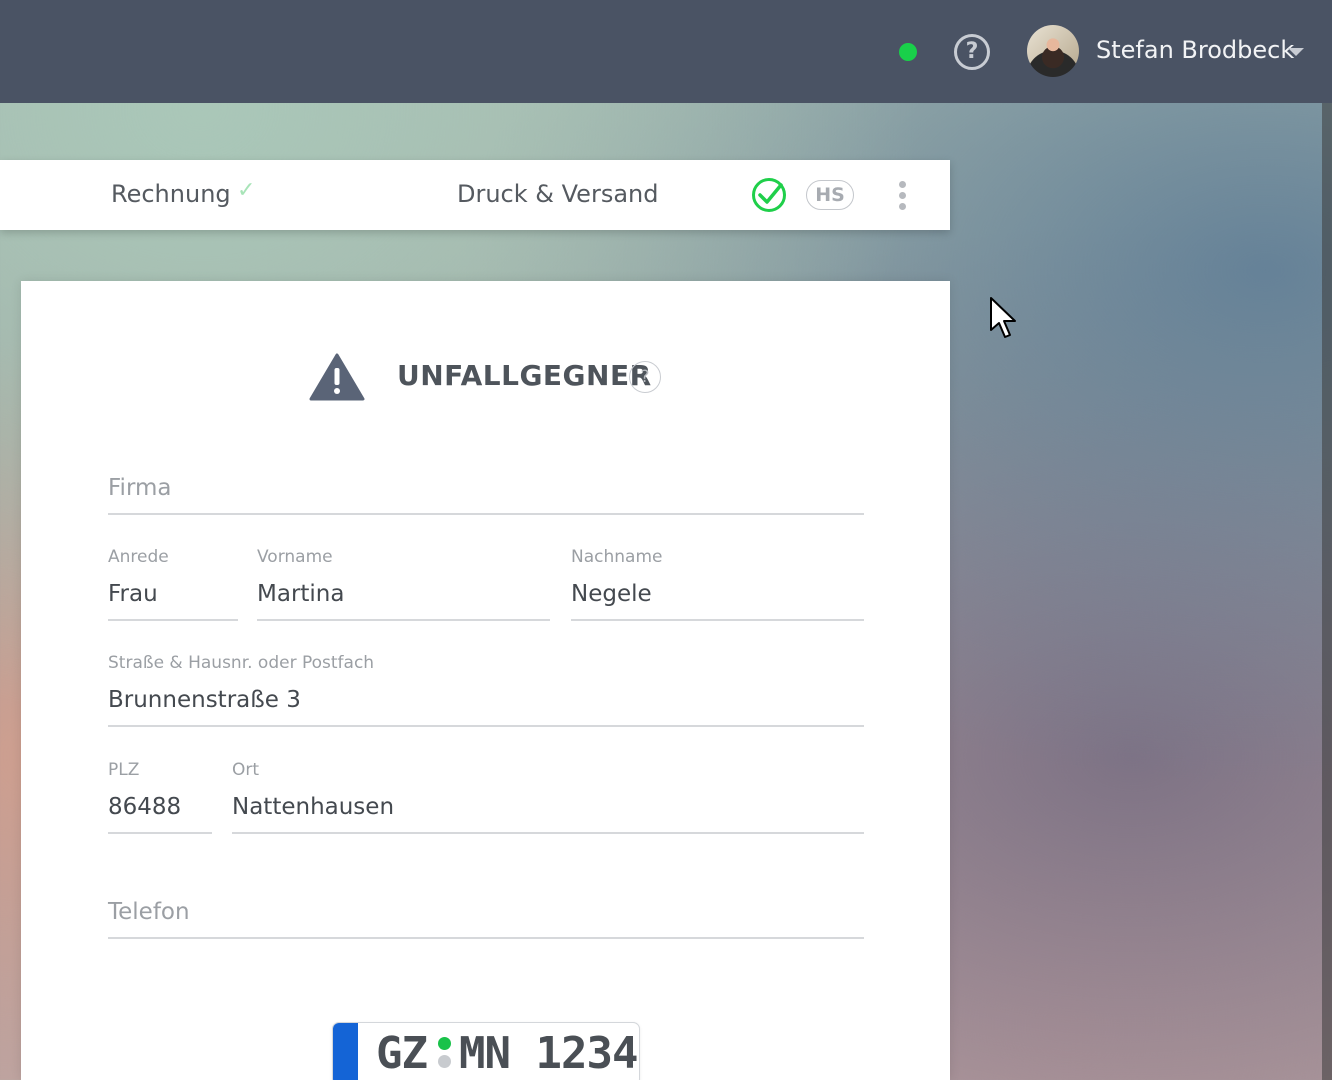  What do you see at coordinates (337, 377) in the screenshot?
I see `warning-icon` at bounding box center [337, 377].